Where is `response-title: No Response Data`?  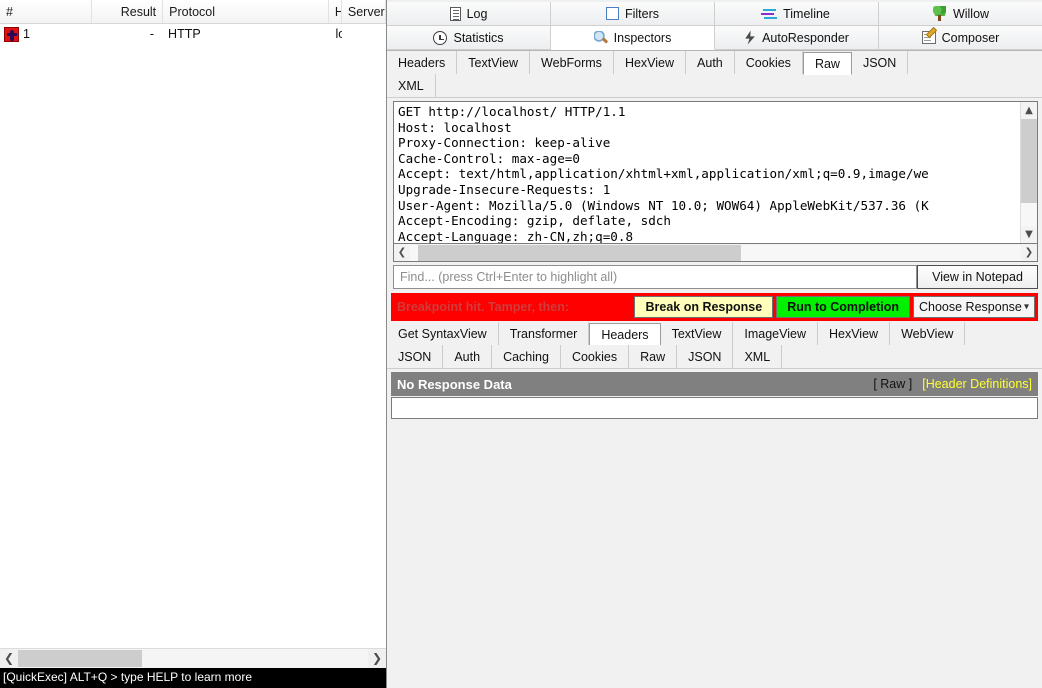 response-title: No Response Data is located at coordinates (454, 384).